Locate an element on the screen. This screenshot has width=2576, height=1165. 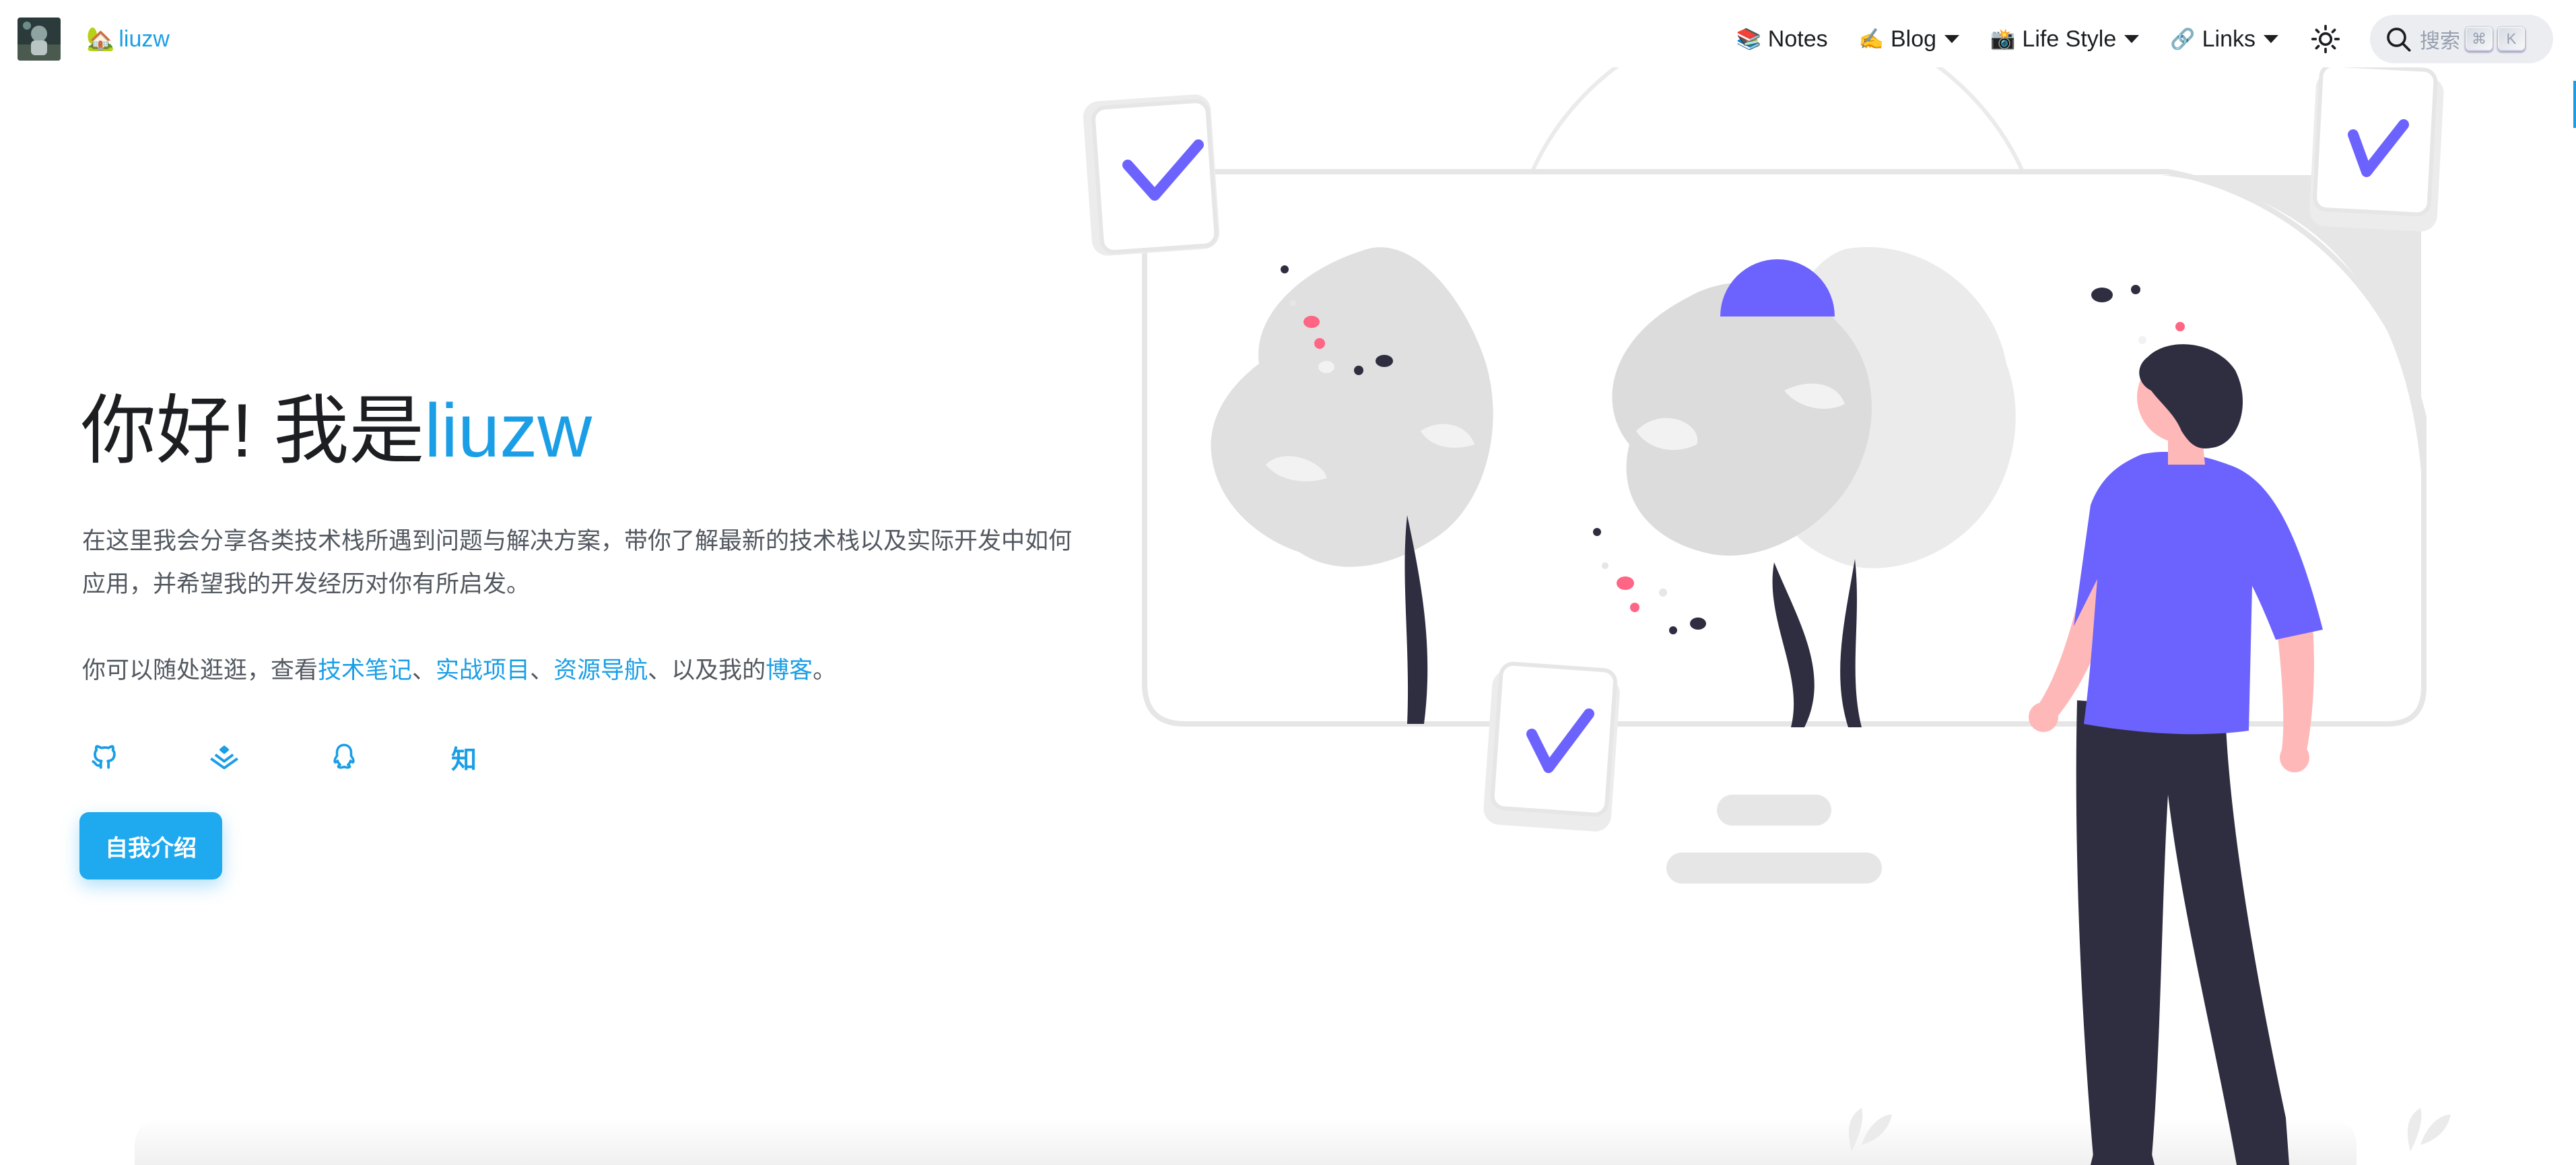
about-me-button: 自我介绍 is located at coordinates (151, 845).